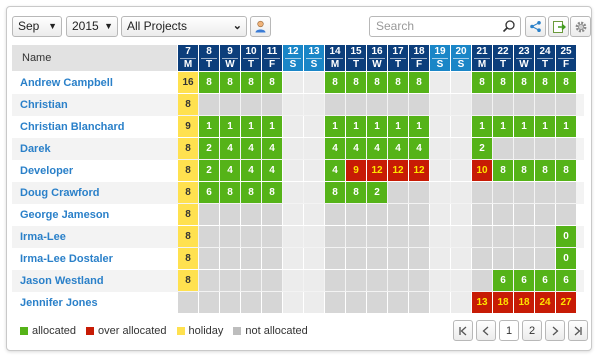 The width and height of the screenshot is (600, 359). I want to click on allocation-cell: 16, so click(188, 82).